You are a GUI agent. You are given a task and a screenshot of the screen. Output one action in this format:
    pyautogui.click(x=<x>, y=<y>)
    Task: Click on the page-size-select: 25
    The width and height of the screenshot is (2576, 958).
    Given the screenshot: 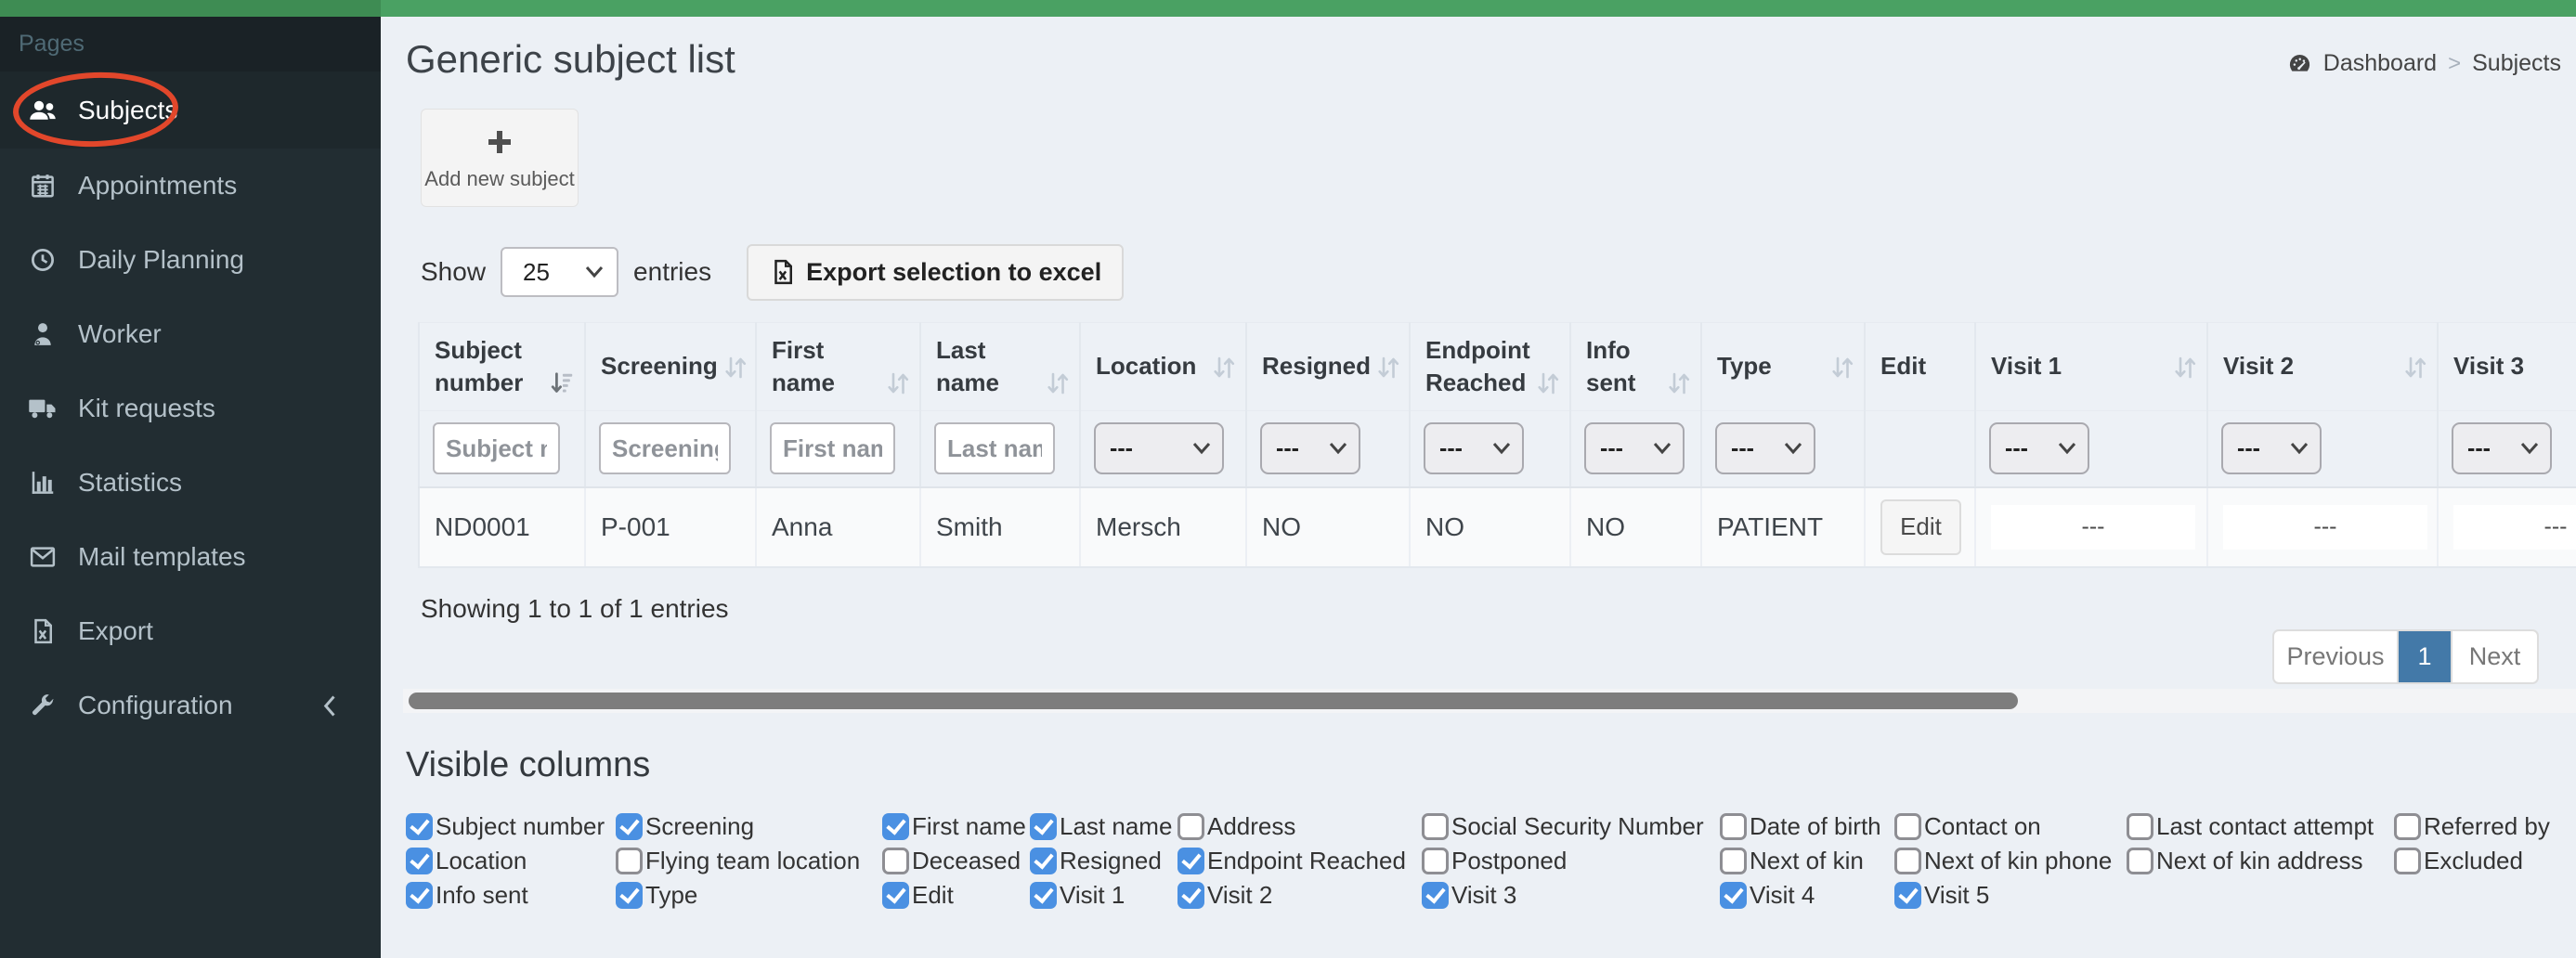 What is the action you would take?
    pyautogui.click(x=560, y=272)
    